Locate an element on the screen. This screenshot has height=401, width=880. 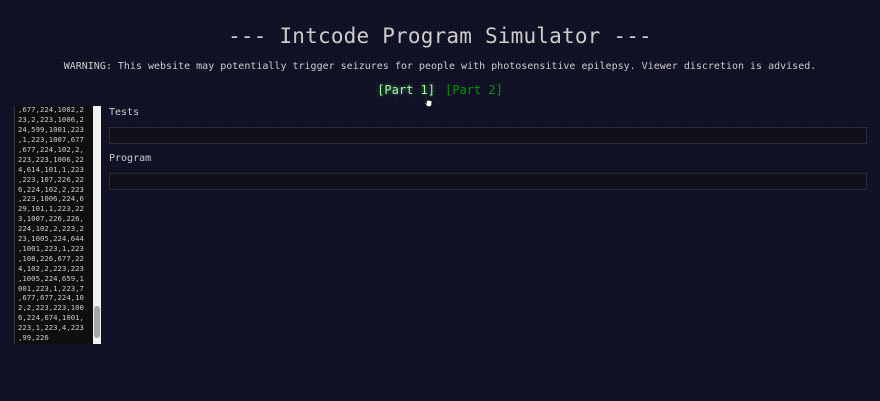
memory-line: 3,1007,226,226, is located at coordinates (51, 219).